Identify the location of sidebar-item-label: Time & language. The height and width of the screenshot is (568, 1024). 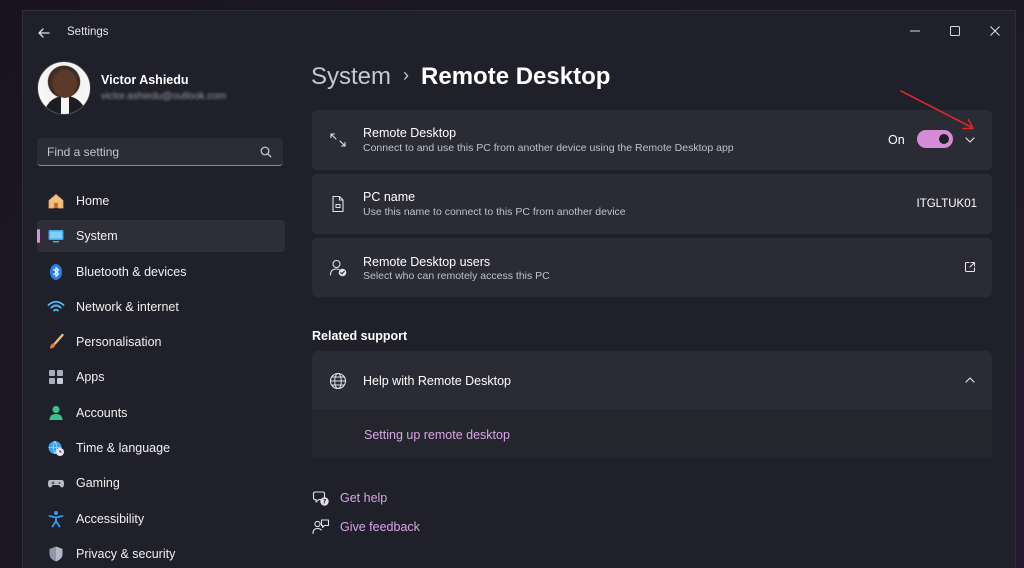
(123, 448).